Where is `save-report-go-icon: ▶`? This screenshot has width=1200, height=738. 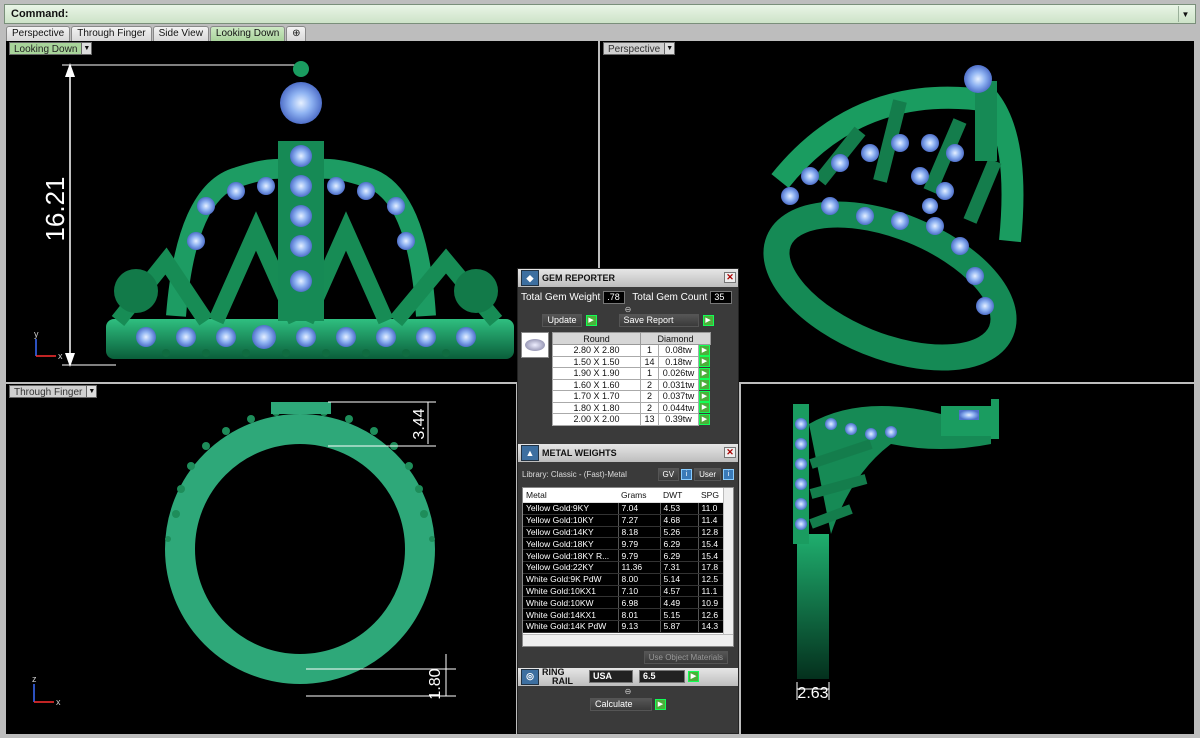
save-report-go-icon: ▶ is located at coordinates (708, 320).